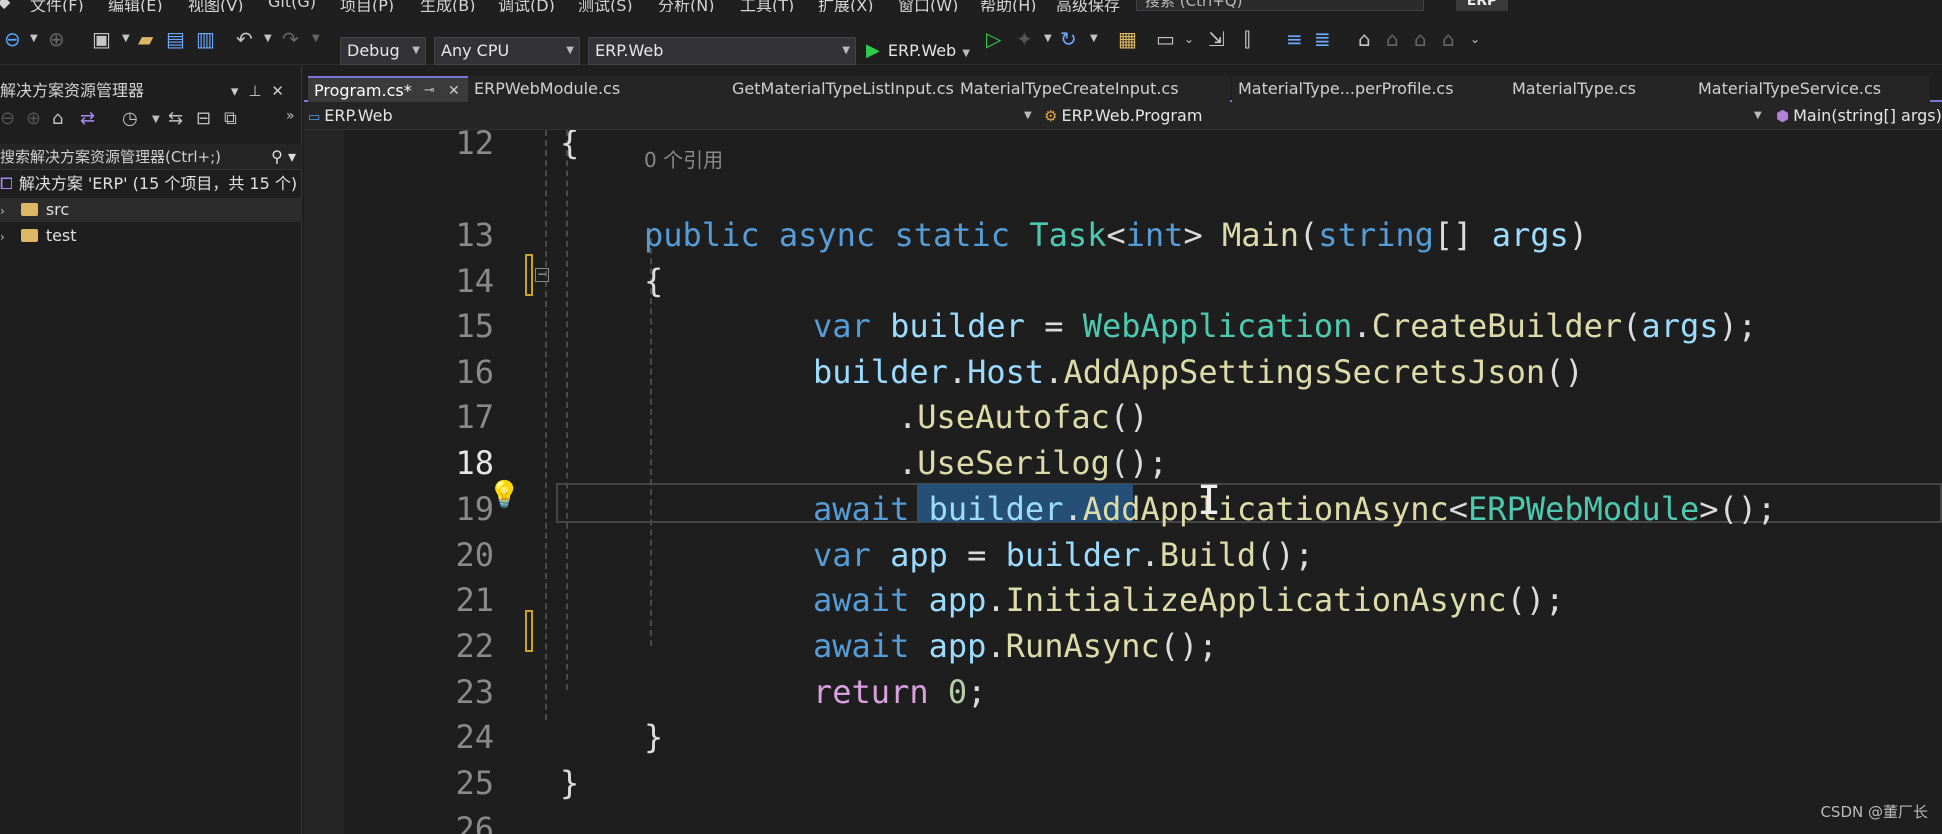 Image resolution: width=1942 pixels, height=834 pixels. I want to click on bookmark-icon: ⌂, so click(1364, 39).